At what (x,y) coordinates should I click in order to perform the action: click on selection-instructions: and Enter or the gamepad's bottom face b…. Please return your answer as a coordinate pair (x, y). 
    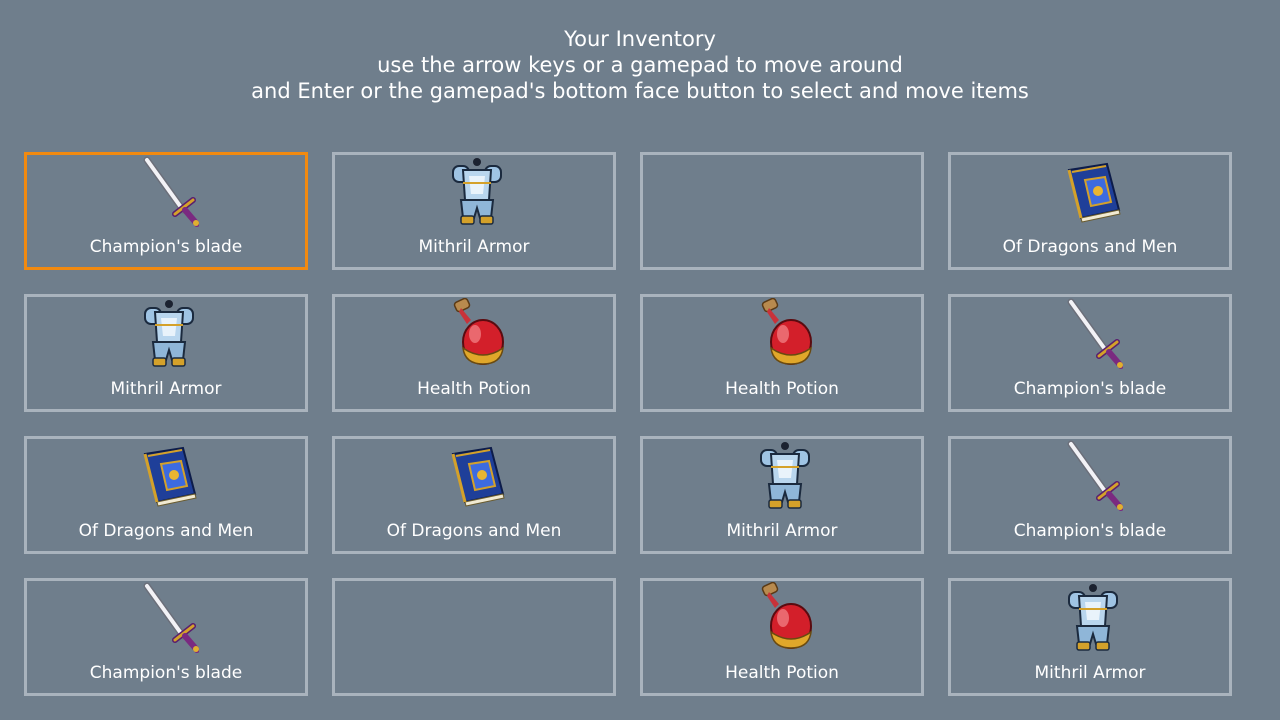
    Looking at the image, I should click on (640, 91).